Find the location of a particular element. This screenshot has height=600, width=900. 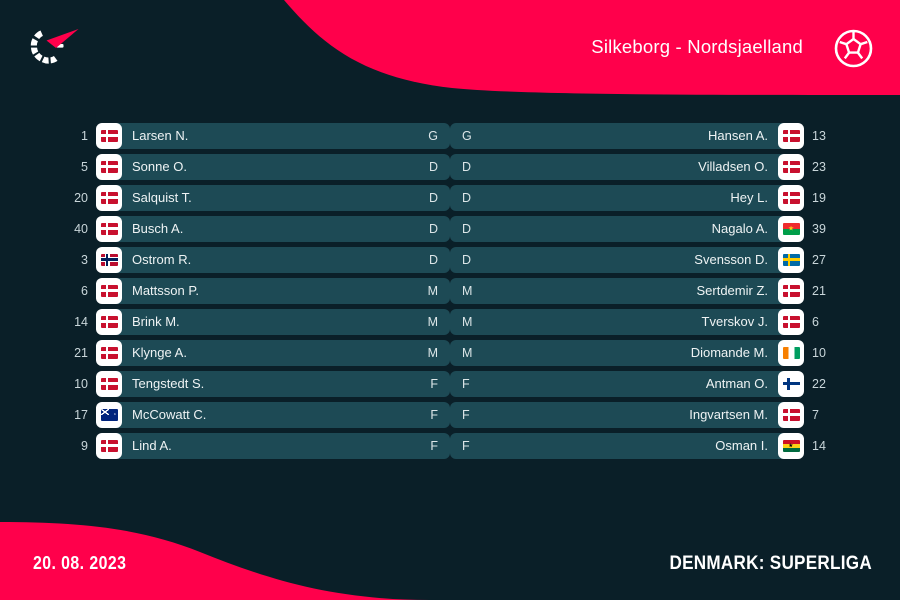

lineup-row: 6 Mattsson P. M M Sertdemir Z. 21 is located at coordinates (450, 290).